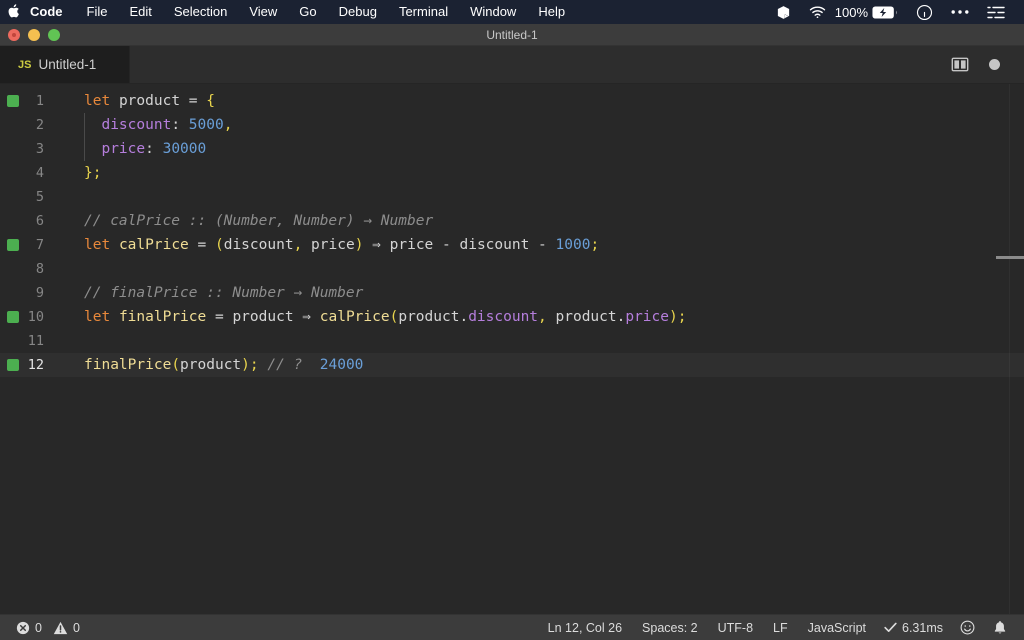 This screenshot has width=1024, height=640. What do you see at coordinates (200, 12) in the screenshot?
I see `menu-item-selection: Selection` at bounding box center [200, 12].